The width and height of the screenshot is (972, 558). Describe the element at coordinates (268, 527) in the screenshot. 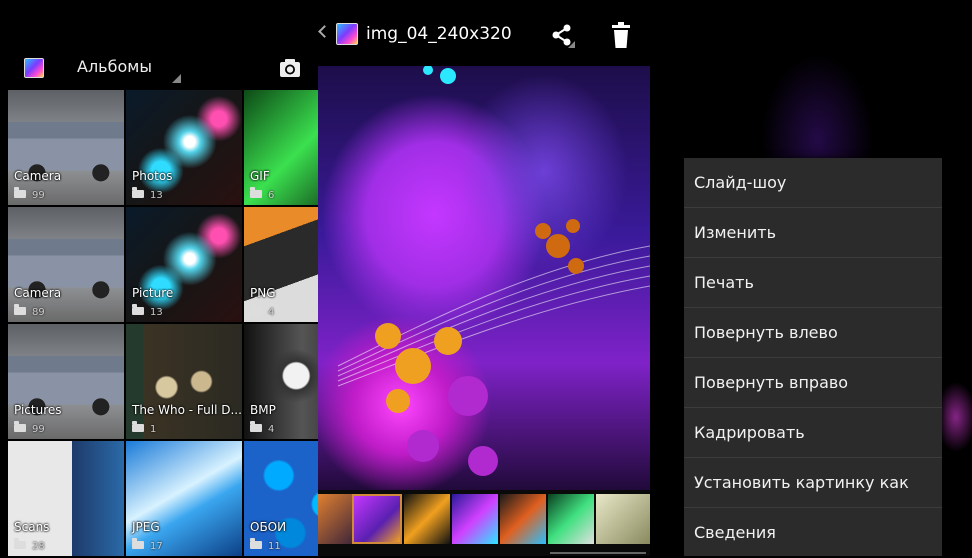

I see `album-name: ОБОИ` at that location.